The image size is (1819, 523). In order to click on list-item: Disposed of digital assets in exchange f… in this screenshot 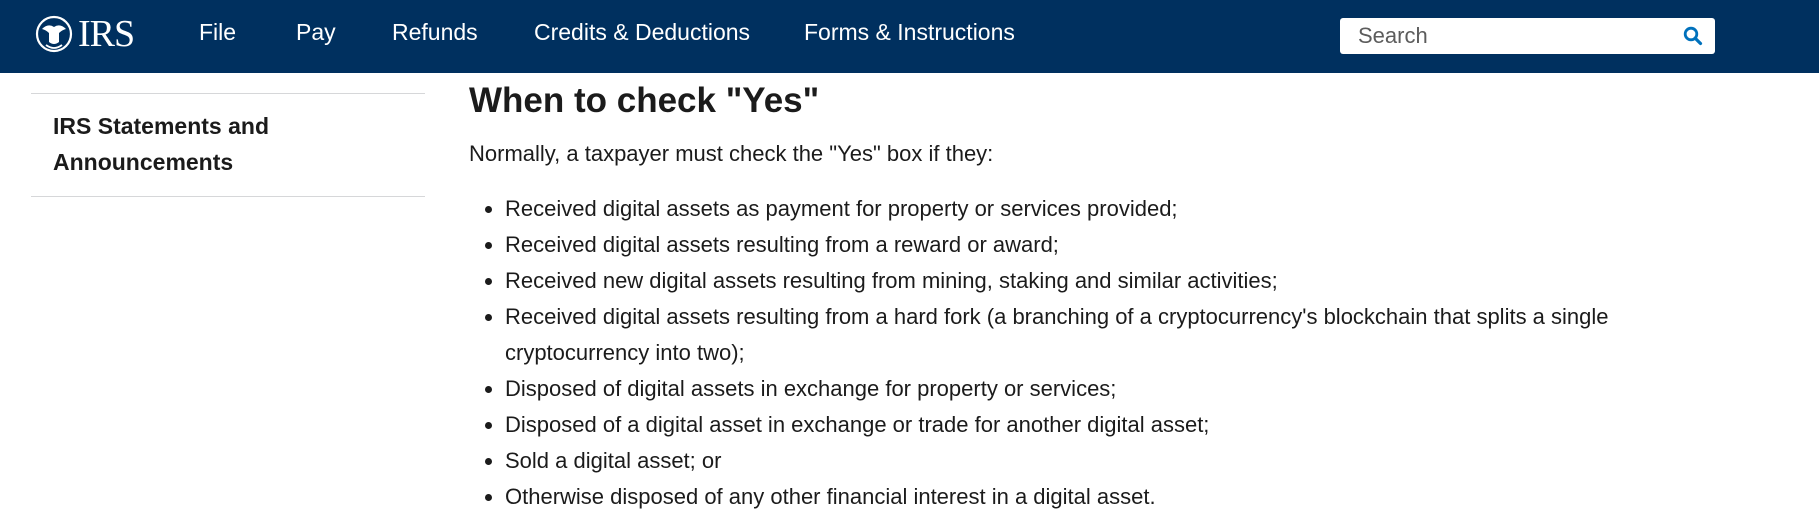, I will do `click(1120, 389)`.